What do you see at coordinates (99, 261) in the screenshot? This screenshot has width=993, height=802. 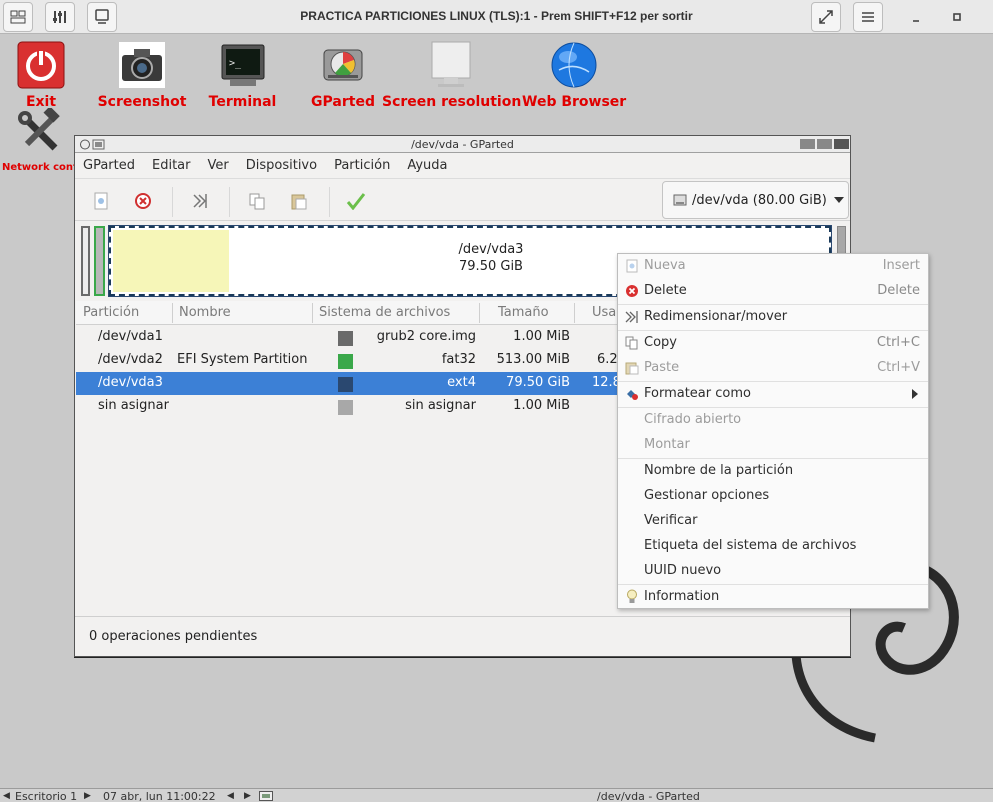 I see `diskmap-vda2` at bounding box center [99, 261].